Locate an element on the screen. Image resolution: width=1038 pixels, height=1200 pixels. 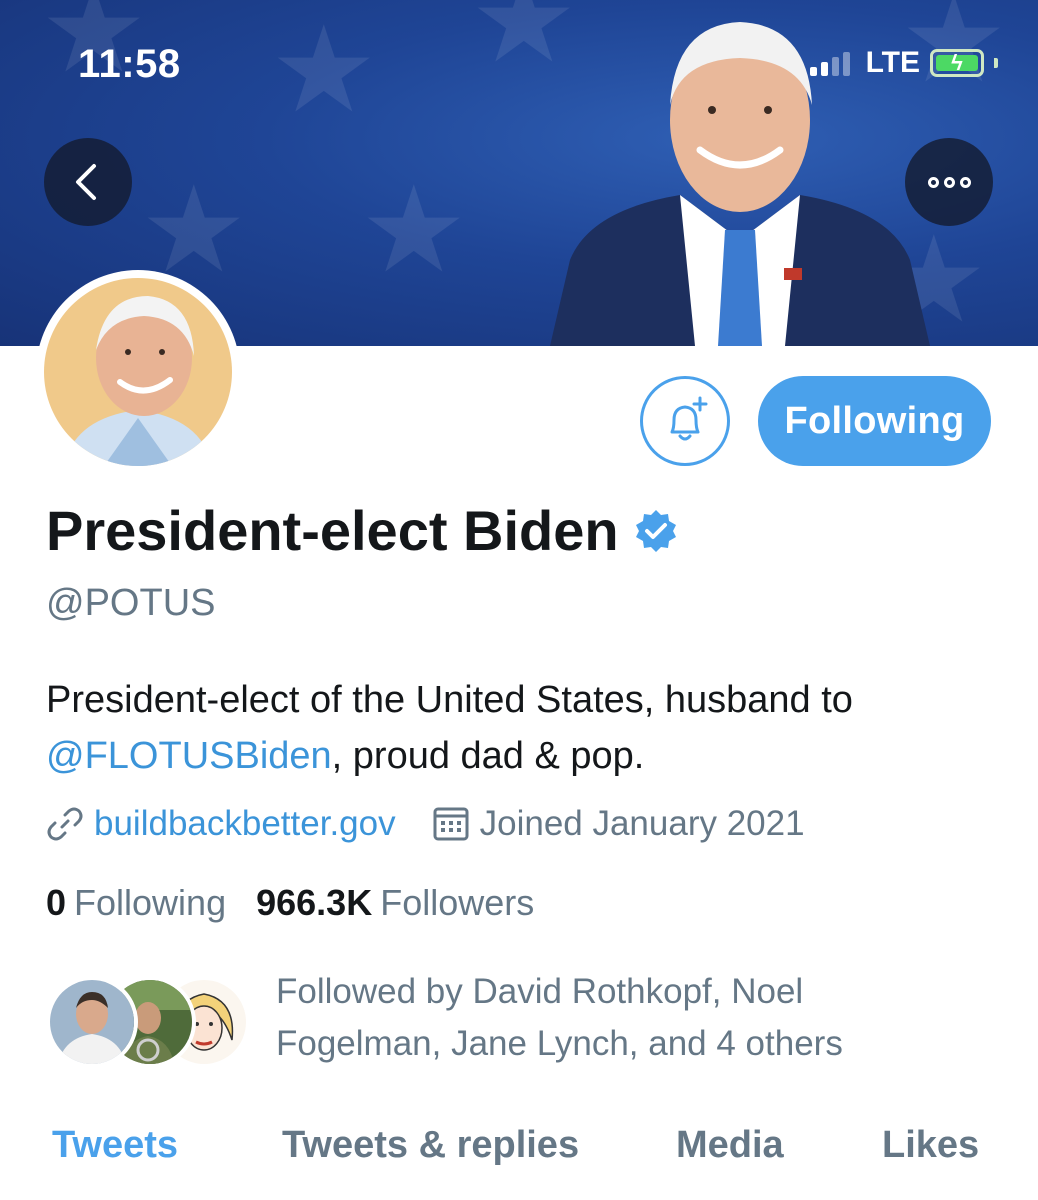
joined-item: Joined January 2021 is located at coordinates (618, 824).